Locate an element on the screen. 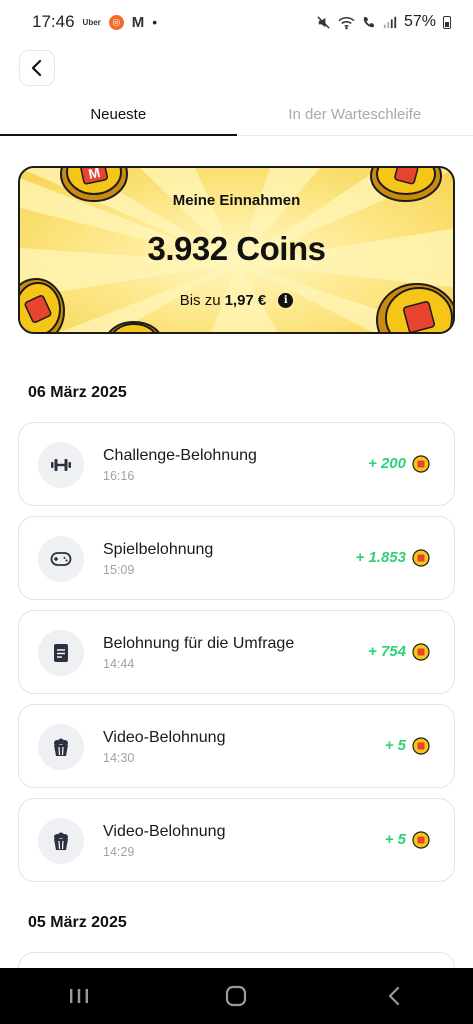 Image resolution: width=473 pixels, height=1024 pixels. transaction-row: Spielbelohnung 15:09 + 1.853 is located at coordinates (236, 558).